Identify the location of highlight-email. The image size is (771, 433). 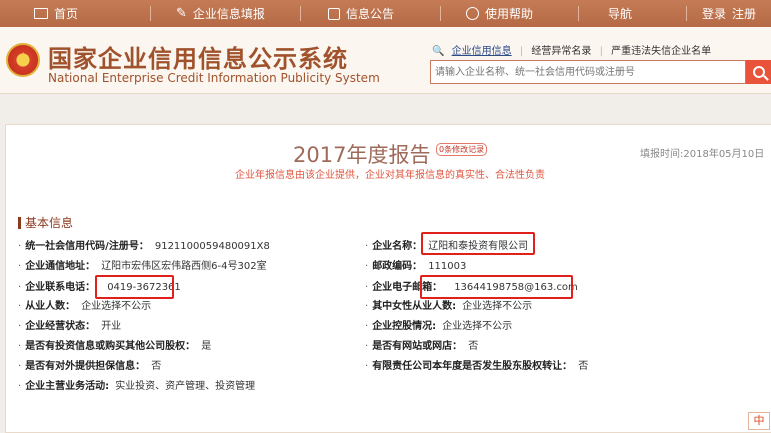
(496, 287).